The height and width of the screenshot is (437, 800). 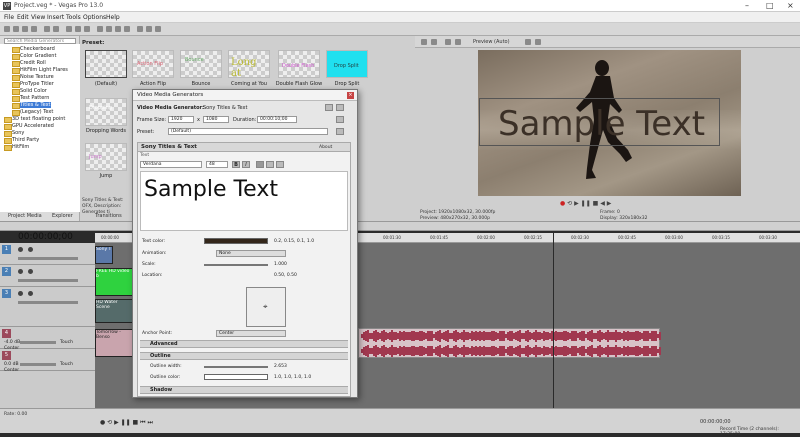 I want to click on scale-value: 1.000, so click(x=280, y=264).